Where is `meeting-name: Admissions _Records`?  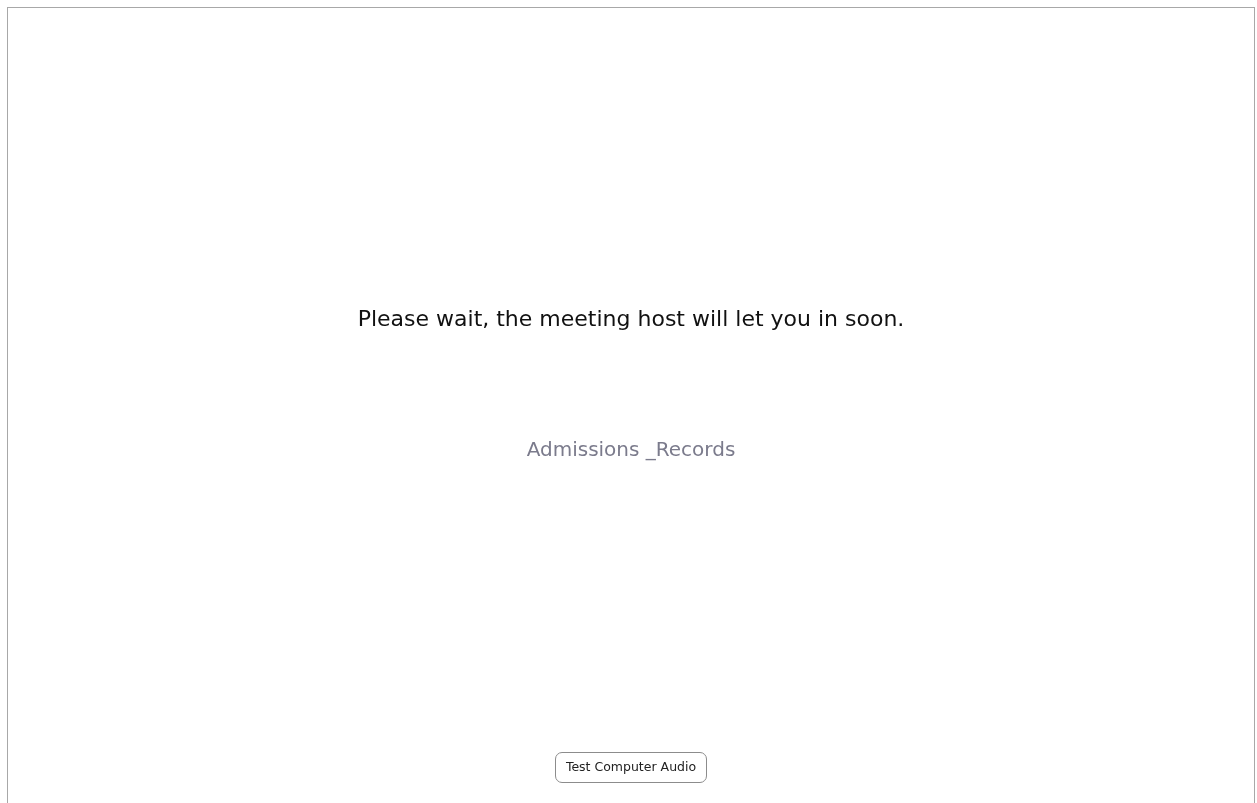 meeting-name: Admissions _Records is located at coordinates (631, 449).